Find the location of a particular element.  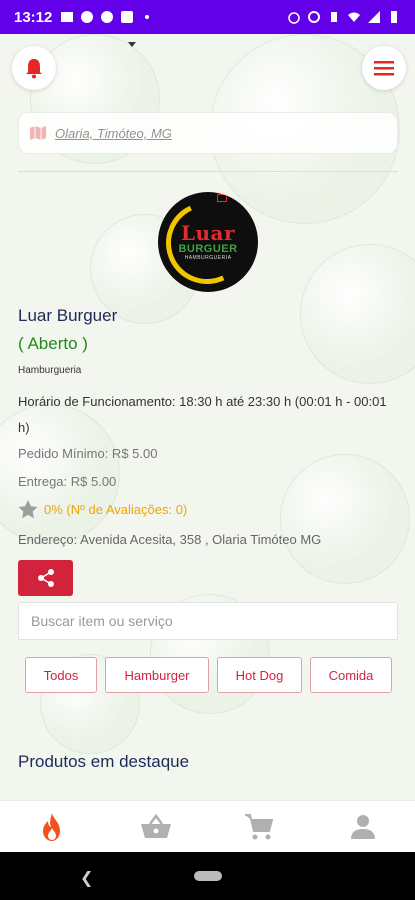

home-pill is located at coordinates (207, 876).